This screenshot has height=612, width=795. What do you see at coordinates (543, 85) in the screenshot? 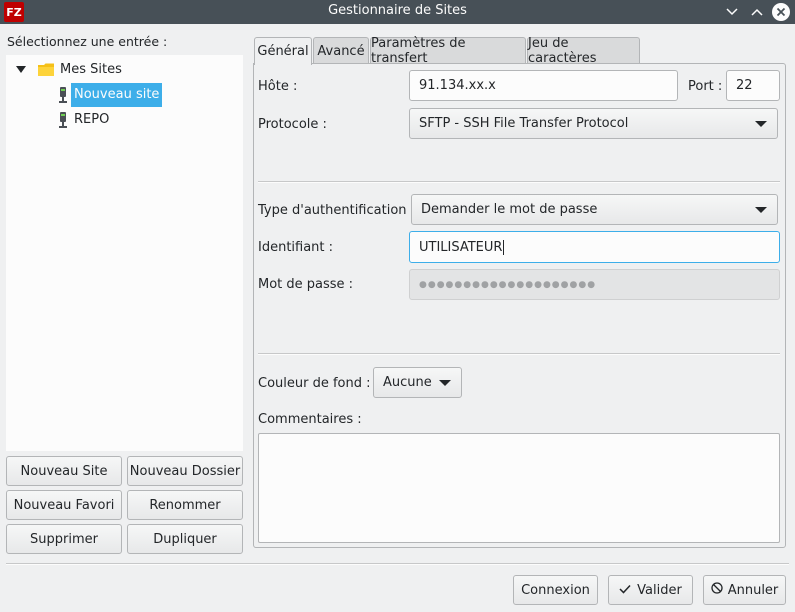
I see `host-input: 91.134.xx.x` at bounding box center [543, 85].